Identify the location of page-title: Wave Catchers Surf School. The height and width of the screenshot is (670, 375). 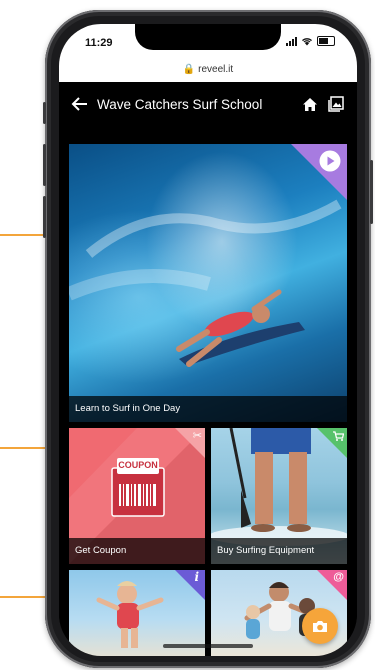
(180, 104).